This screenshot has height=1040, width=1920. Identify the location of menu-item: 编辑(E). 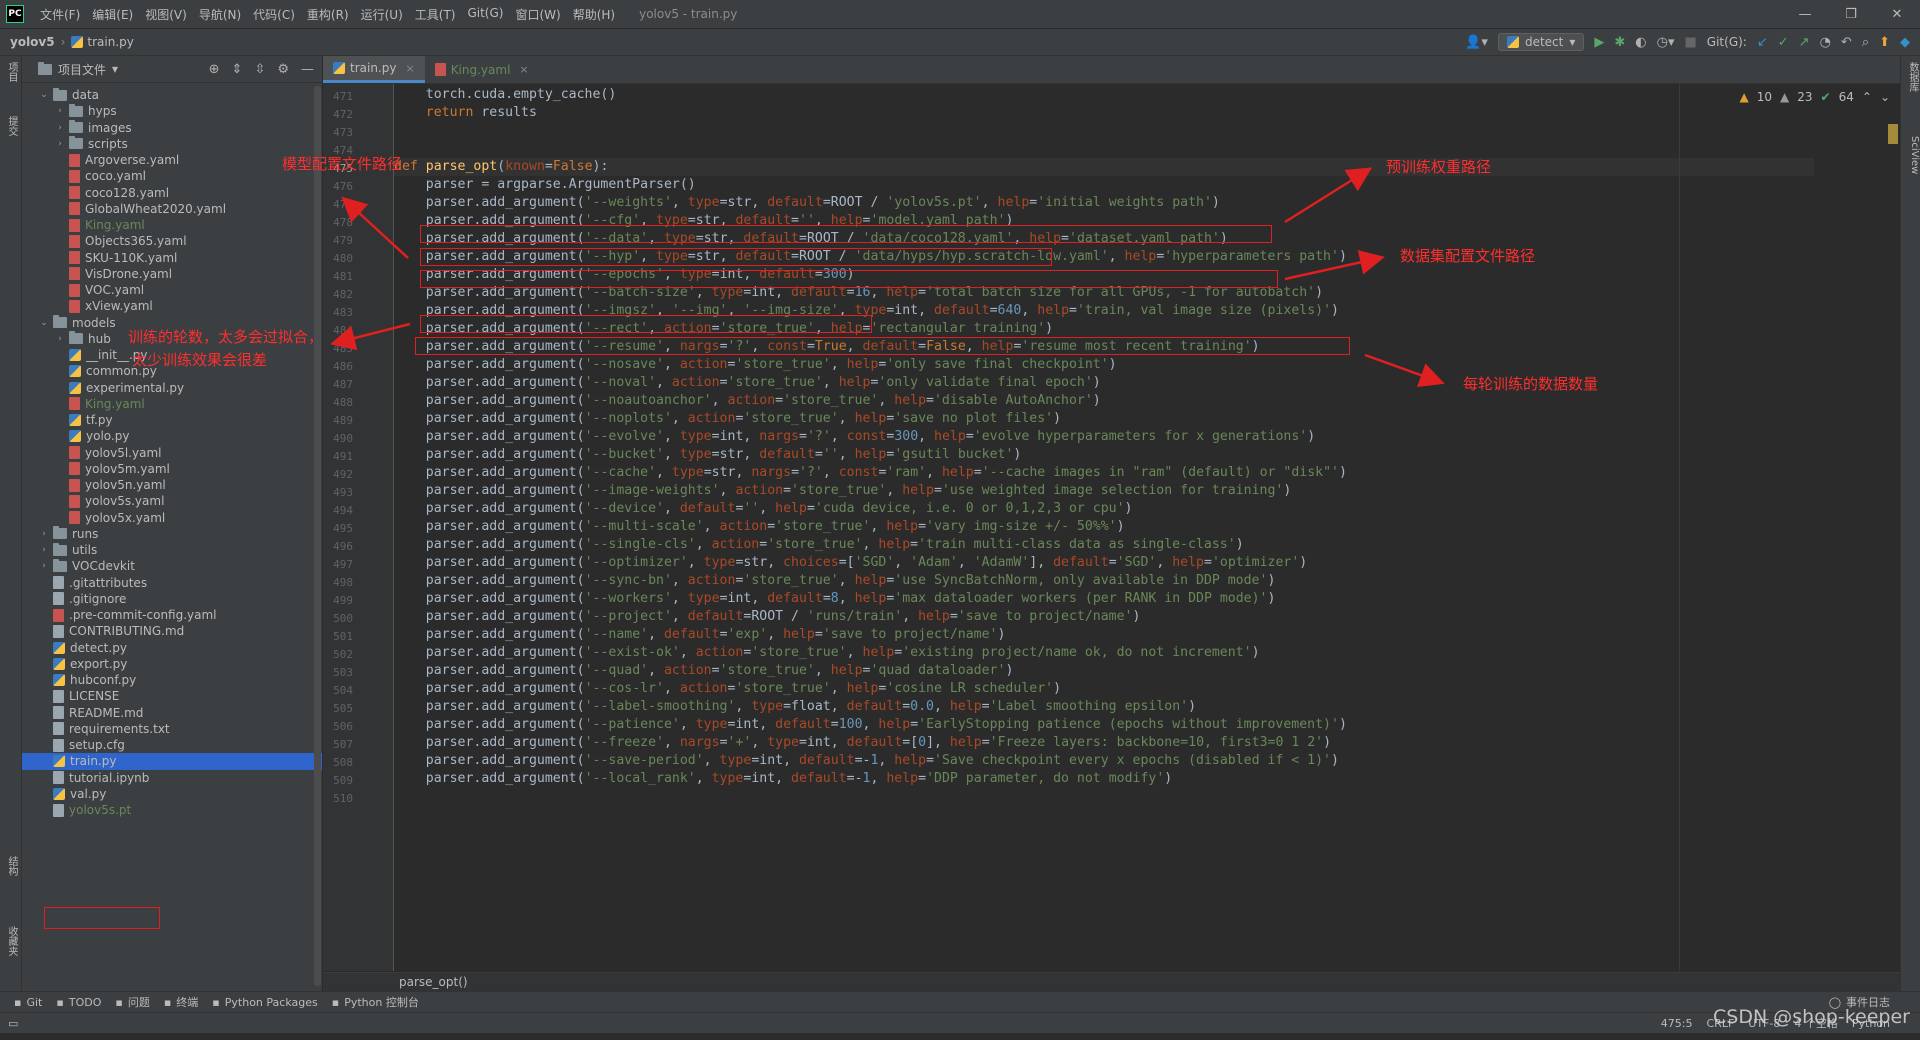
(112, 14).